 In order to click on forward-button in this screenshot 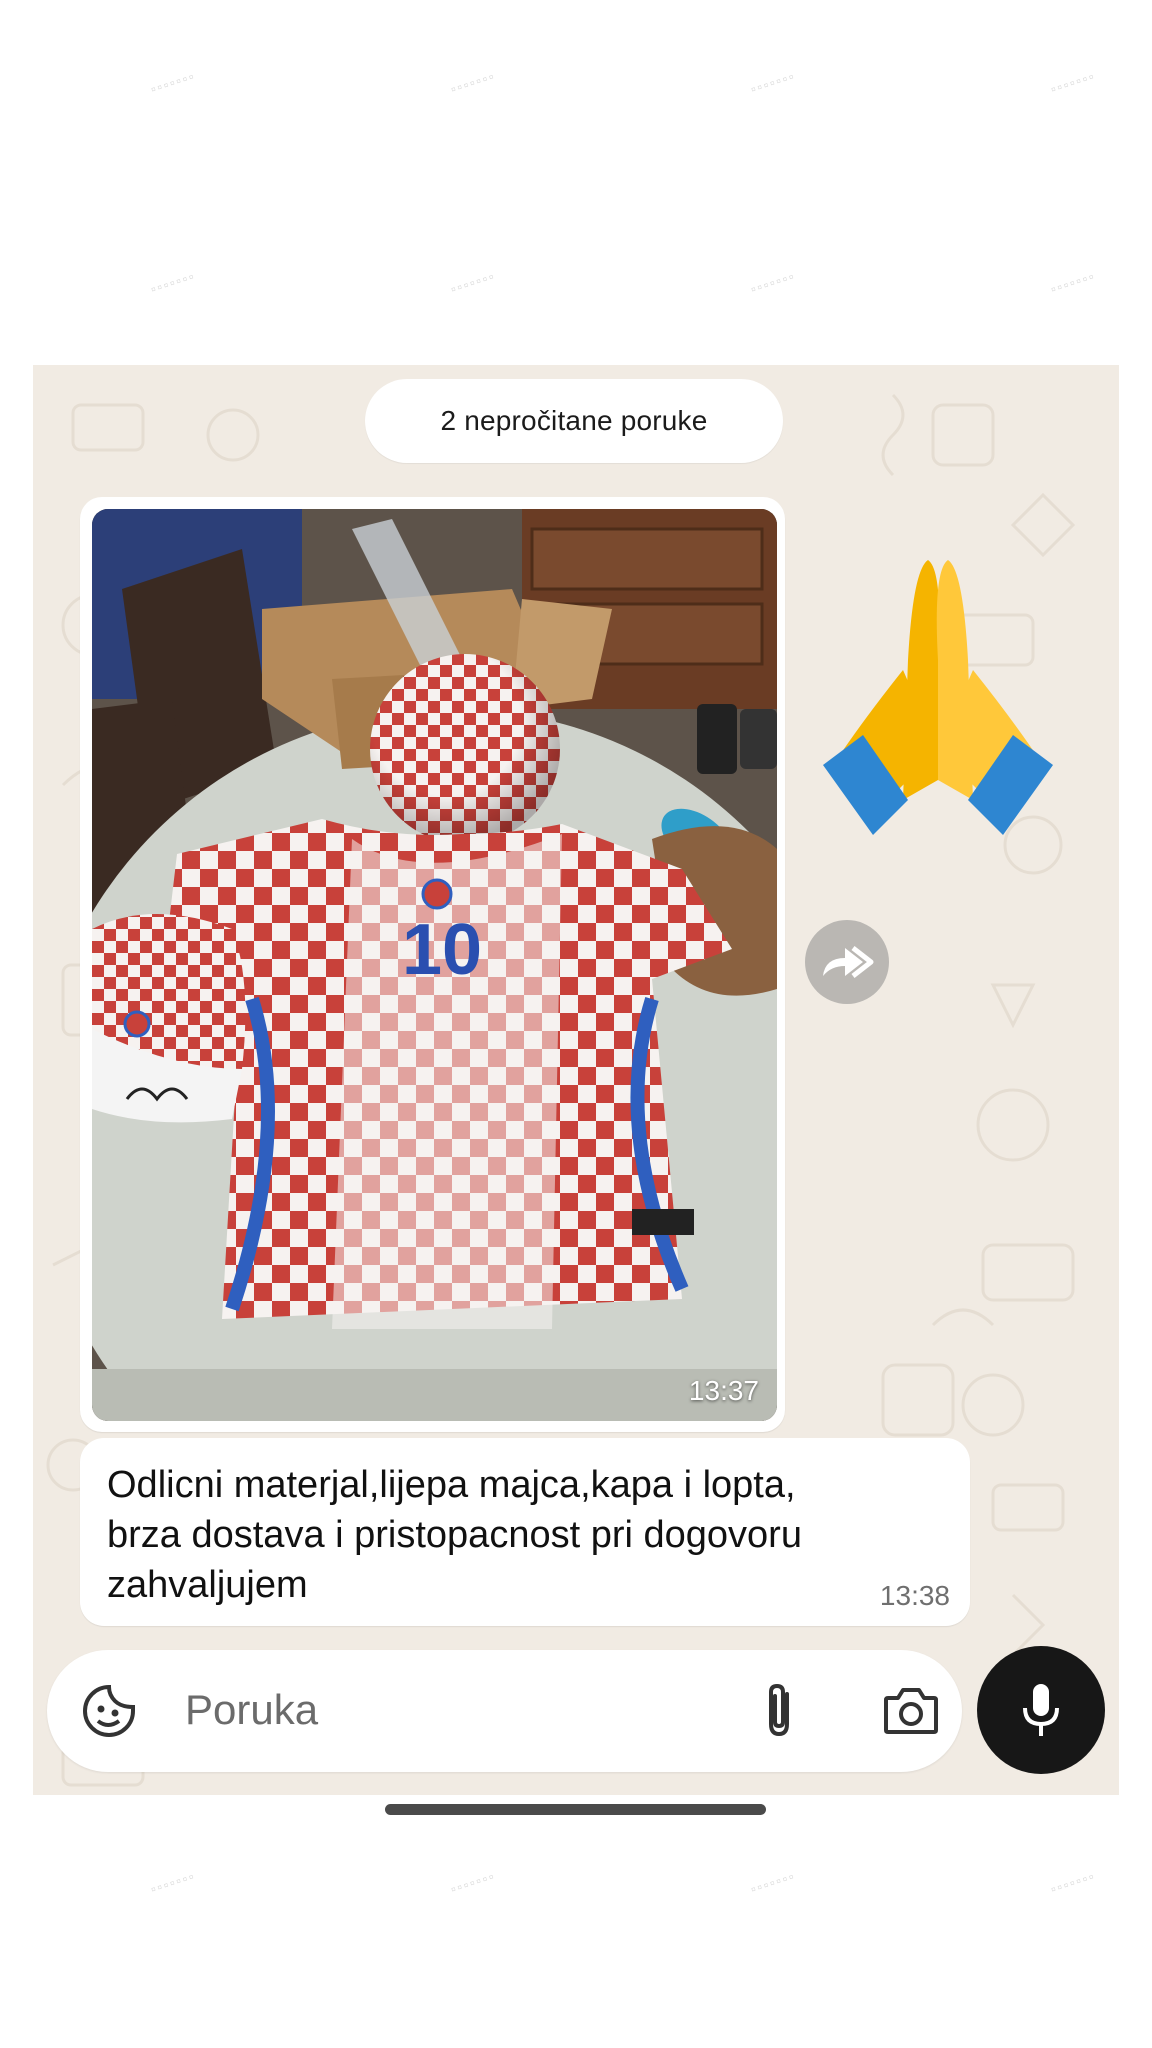, I will do `click(847, 962)`.